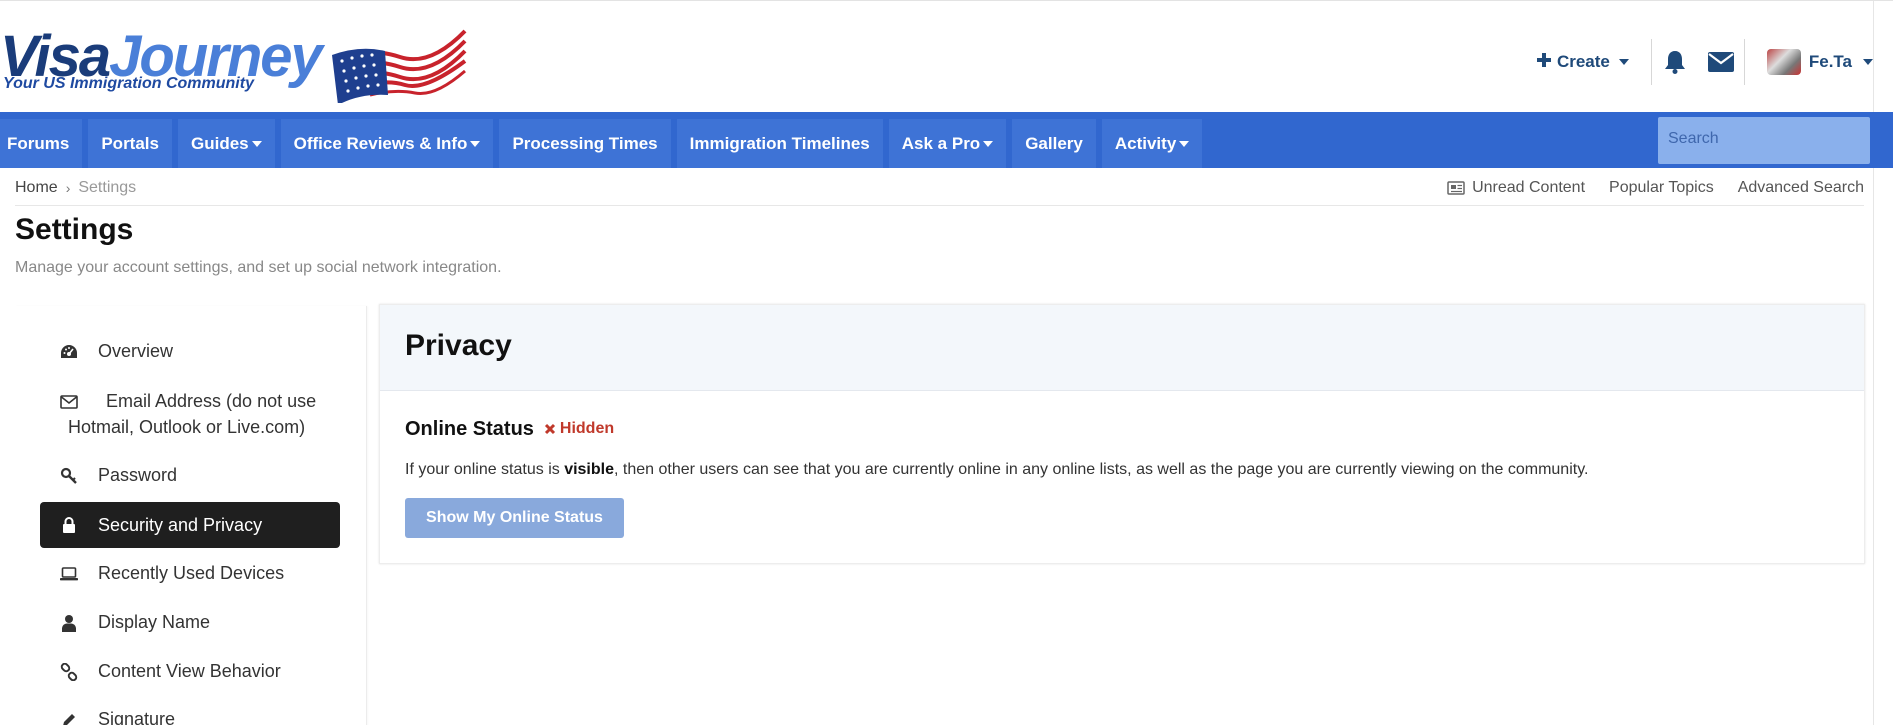 The width and height of the screenshot is (1893, 725). Describe the element at coordinates (1764, 140) in the screenshot. I see `search-input` at that location.